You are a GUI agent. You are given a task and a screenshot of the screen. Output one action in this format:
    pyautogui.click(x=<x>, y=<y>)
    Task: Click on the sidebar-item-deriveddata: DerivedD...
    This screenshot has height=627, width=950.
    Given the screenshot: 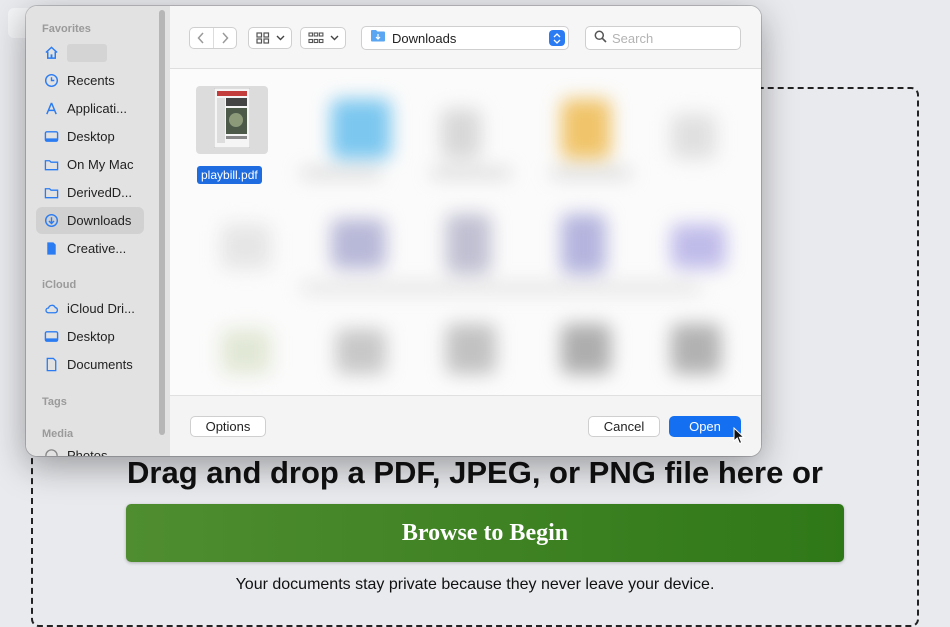 What is the action you would take?
    pyautogui.click(x=90, y=192)
    